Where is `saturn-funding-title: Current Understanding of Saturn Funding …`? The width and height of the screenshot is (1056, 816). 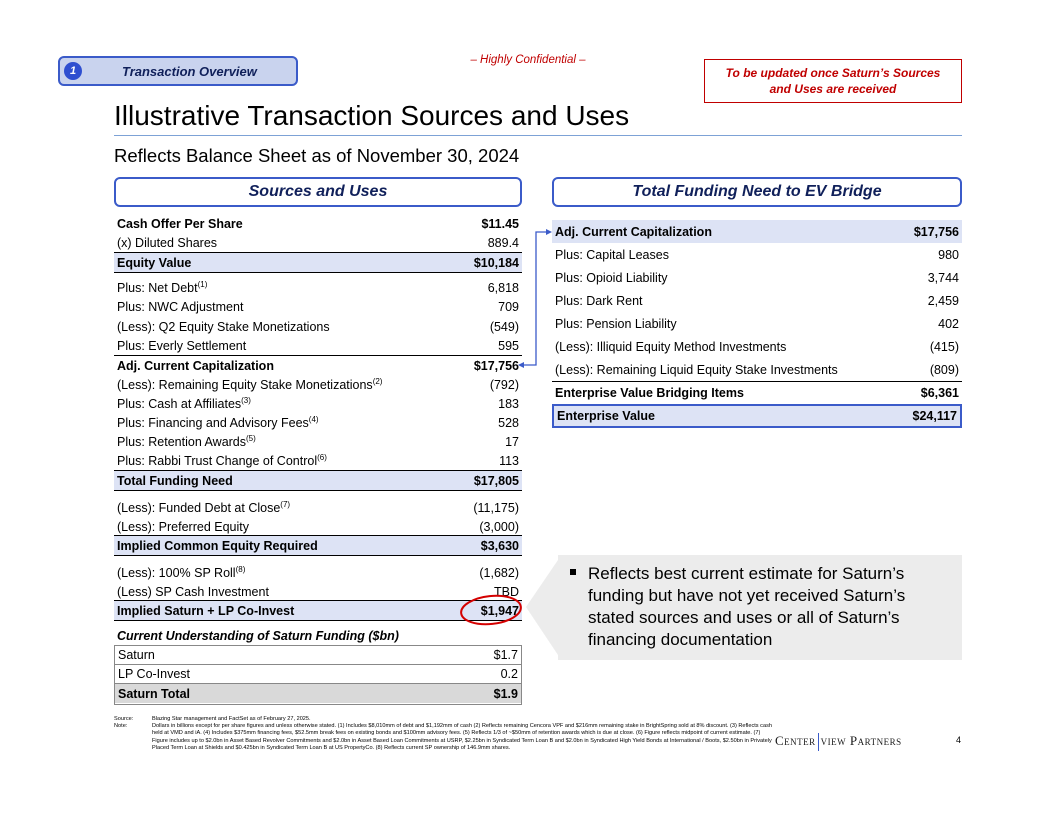 saturn-funding-title: Current Understanding of Saturn Funding … is located at coordinates (258, 636).